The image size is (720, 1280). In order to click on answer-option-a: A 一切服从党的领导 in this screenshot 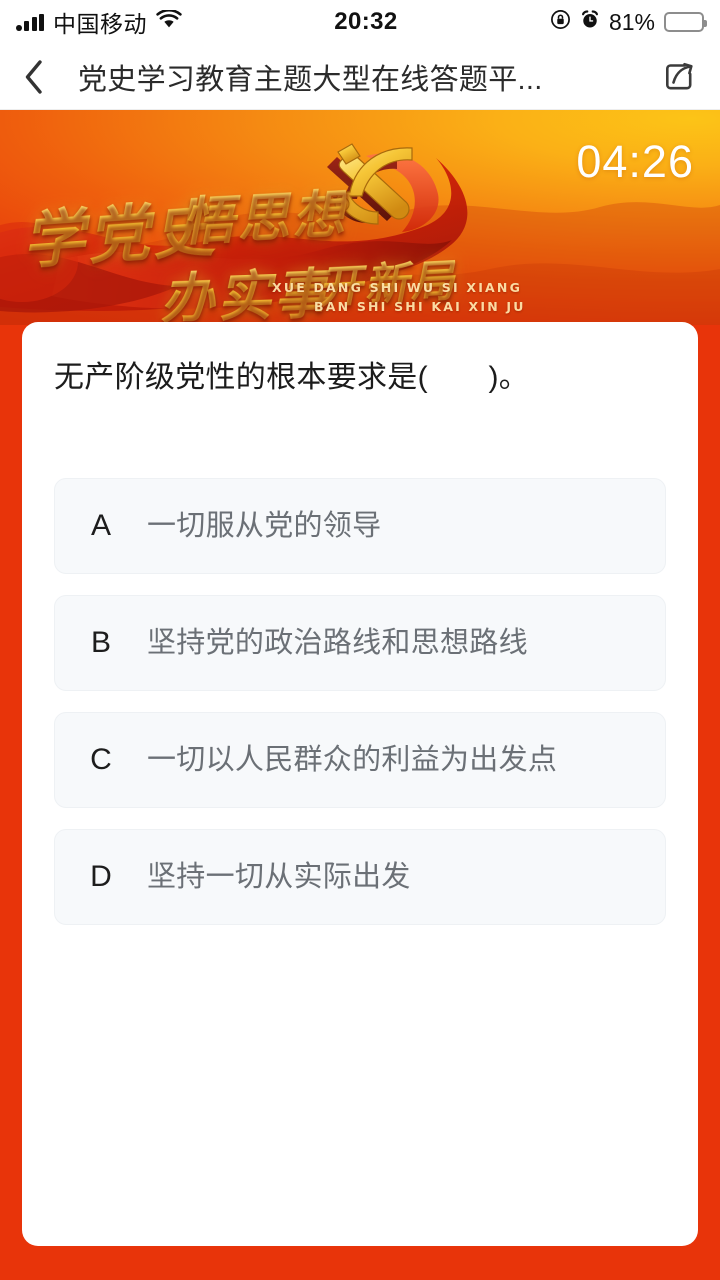, I will do `click(360, 526)`.